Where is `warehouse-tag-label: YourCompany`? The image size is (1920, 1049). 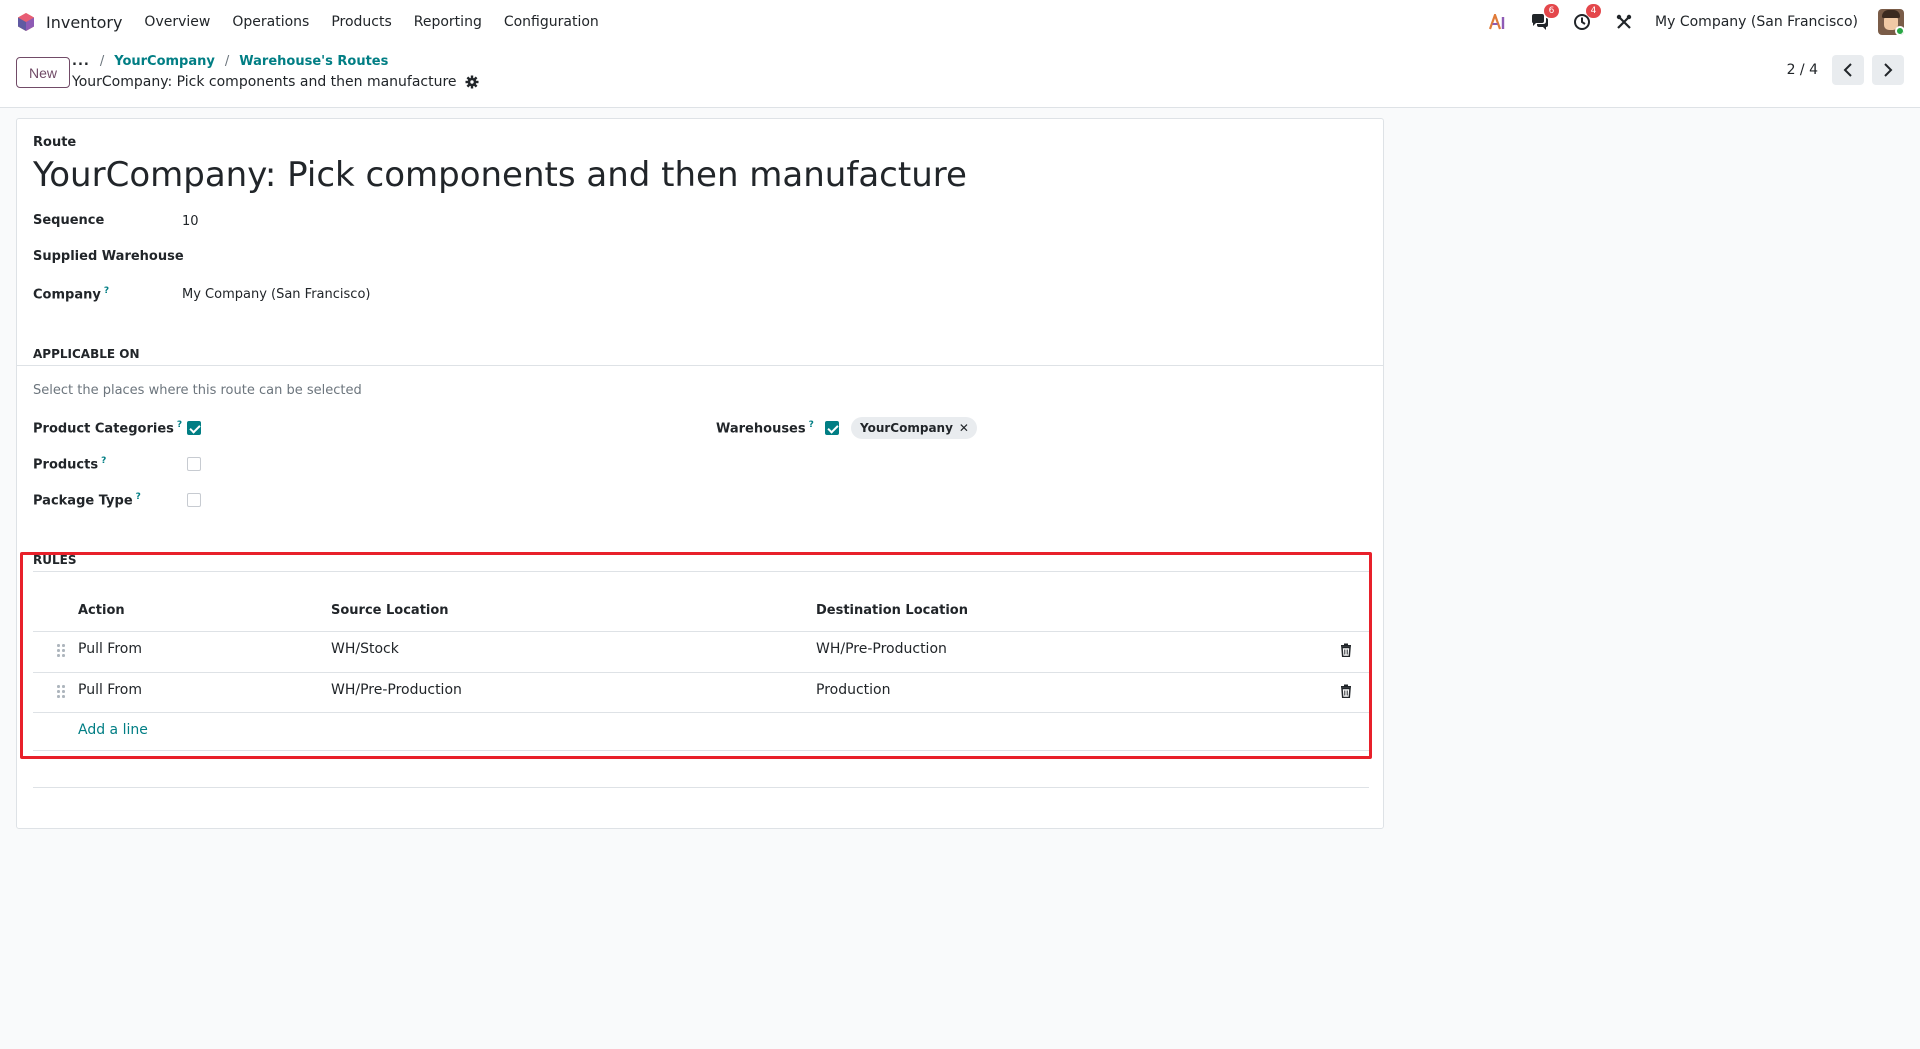 warehouse-tag-label: YourCompany is located at coordinates (906, 428).